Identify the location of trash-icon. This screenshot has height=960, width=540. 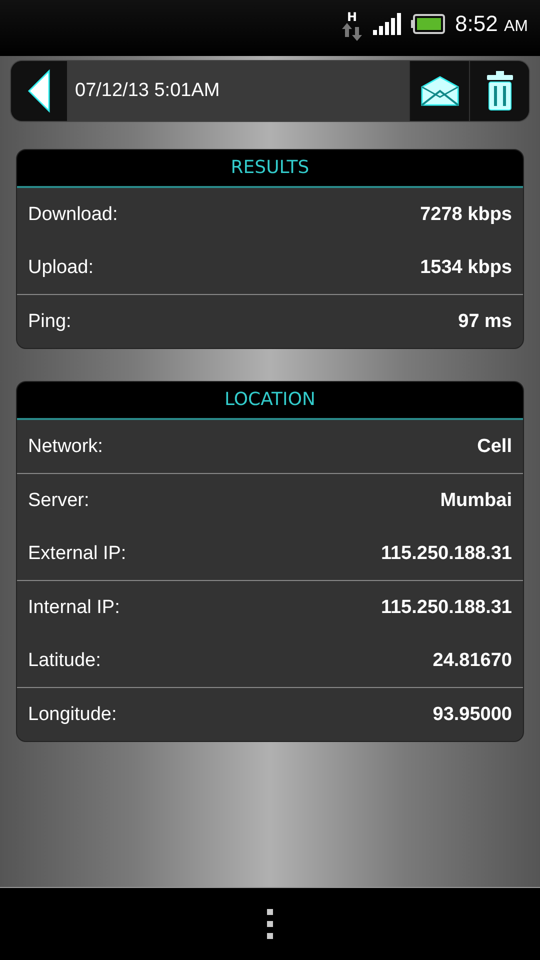
(500, 91).